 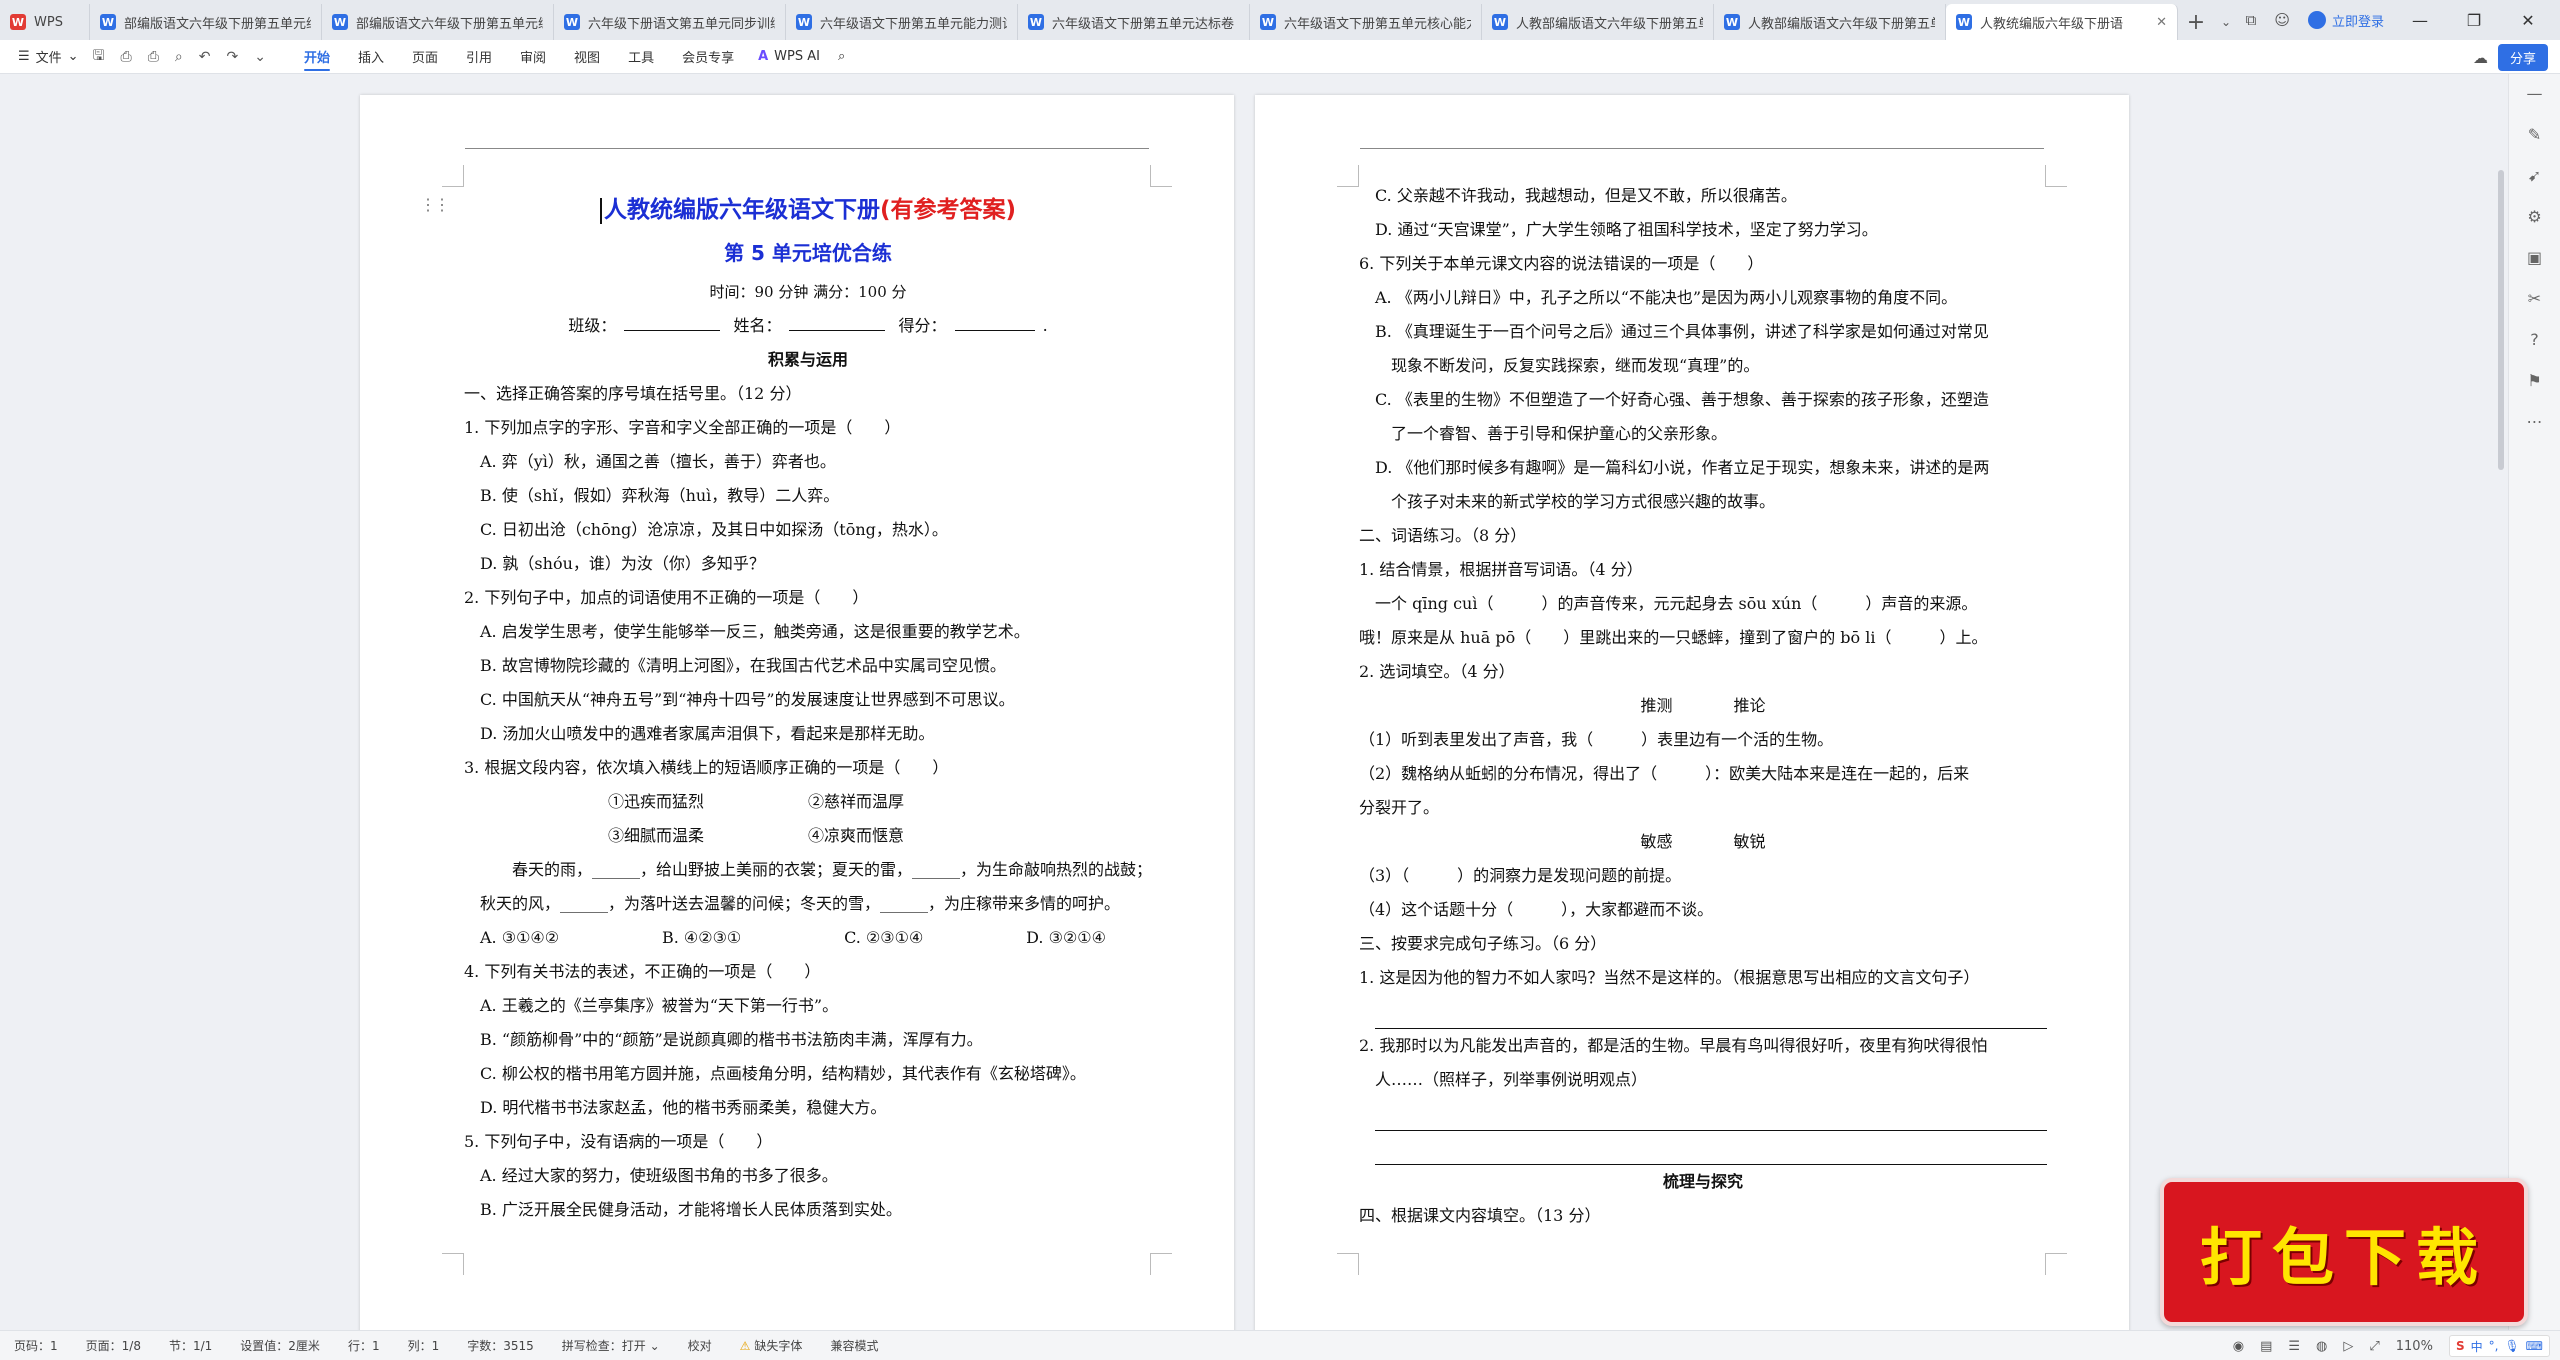 I want to click on status-word-count: 字数：3515, so click(x=500, y=1345).